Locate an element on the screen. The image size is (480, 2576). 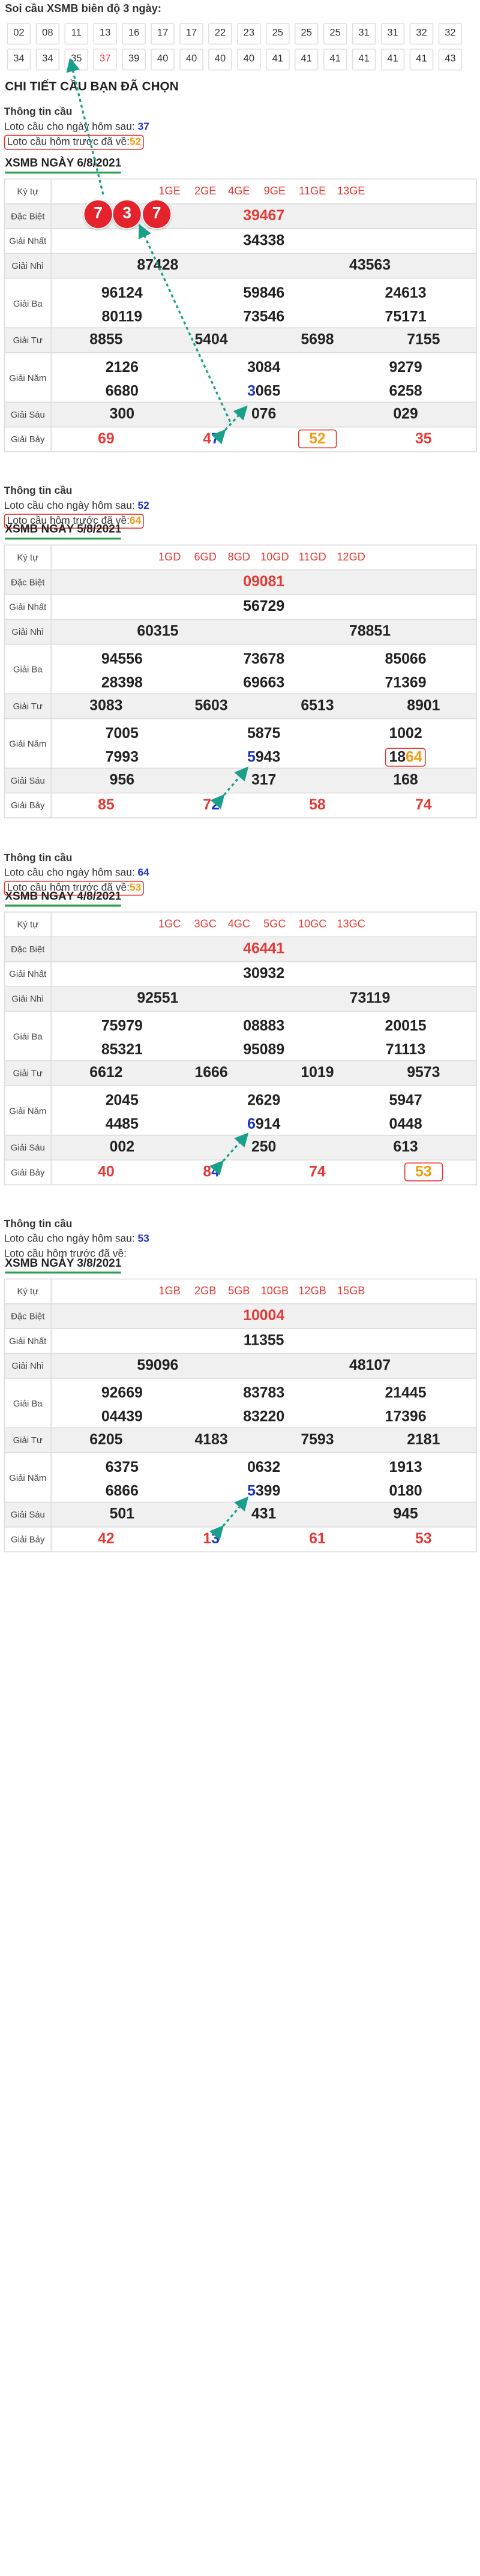
prize-number: 0448 is located at coordinates (405, 1124).